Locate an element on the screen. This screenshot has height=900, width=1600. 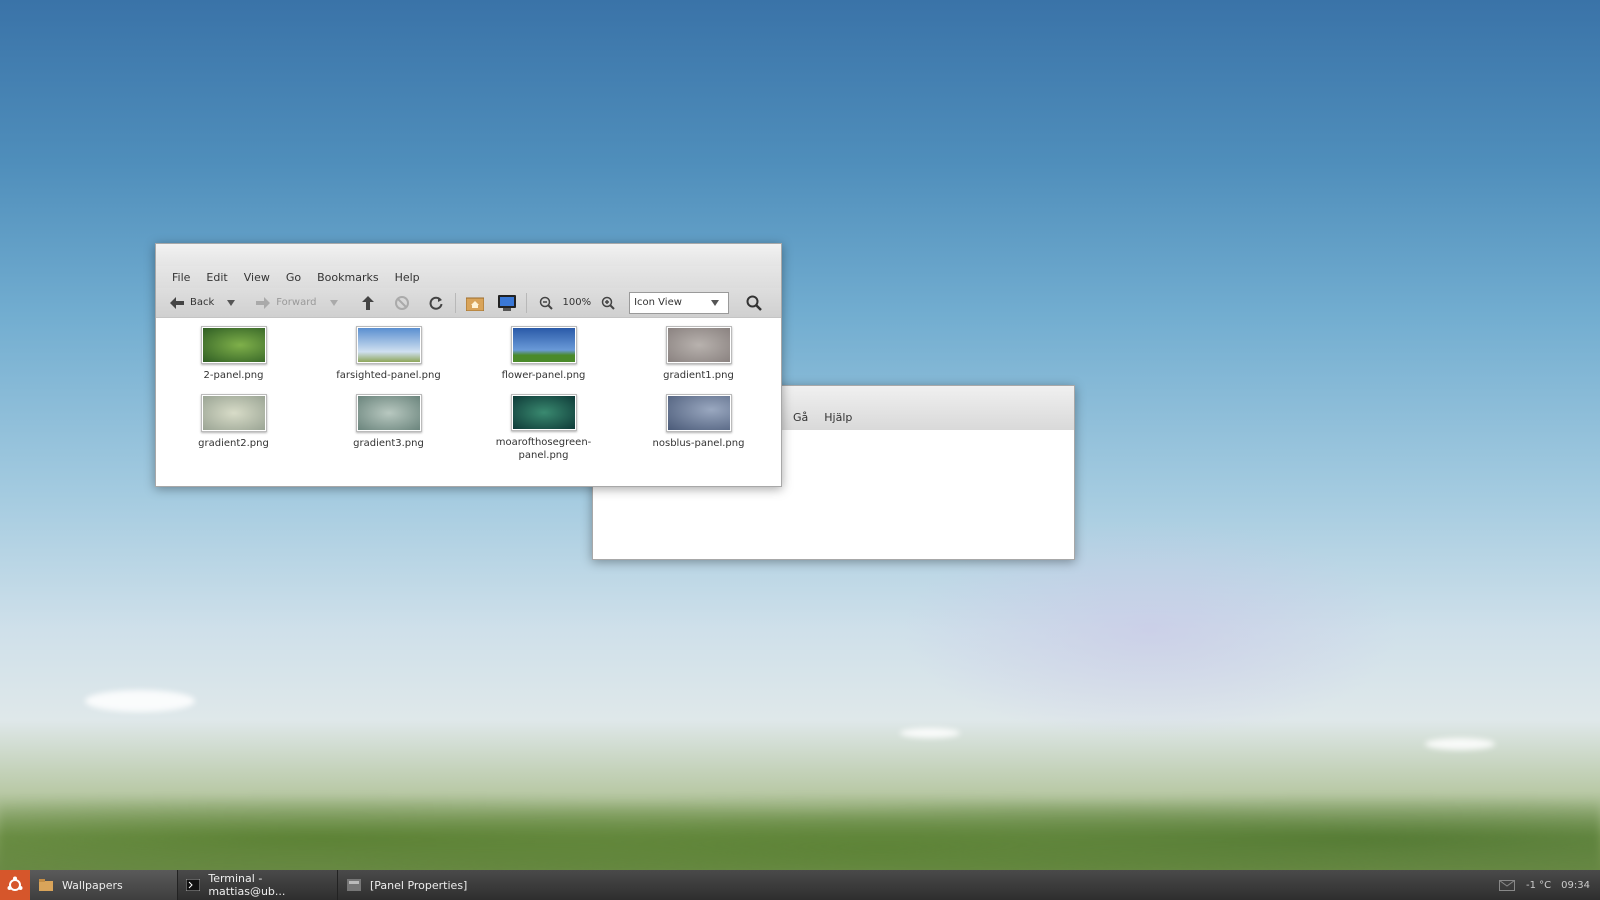
menu-edit: Edit is located at coordinates (216, 277).